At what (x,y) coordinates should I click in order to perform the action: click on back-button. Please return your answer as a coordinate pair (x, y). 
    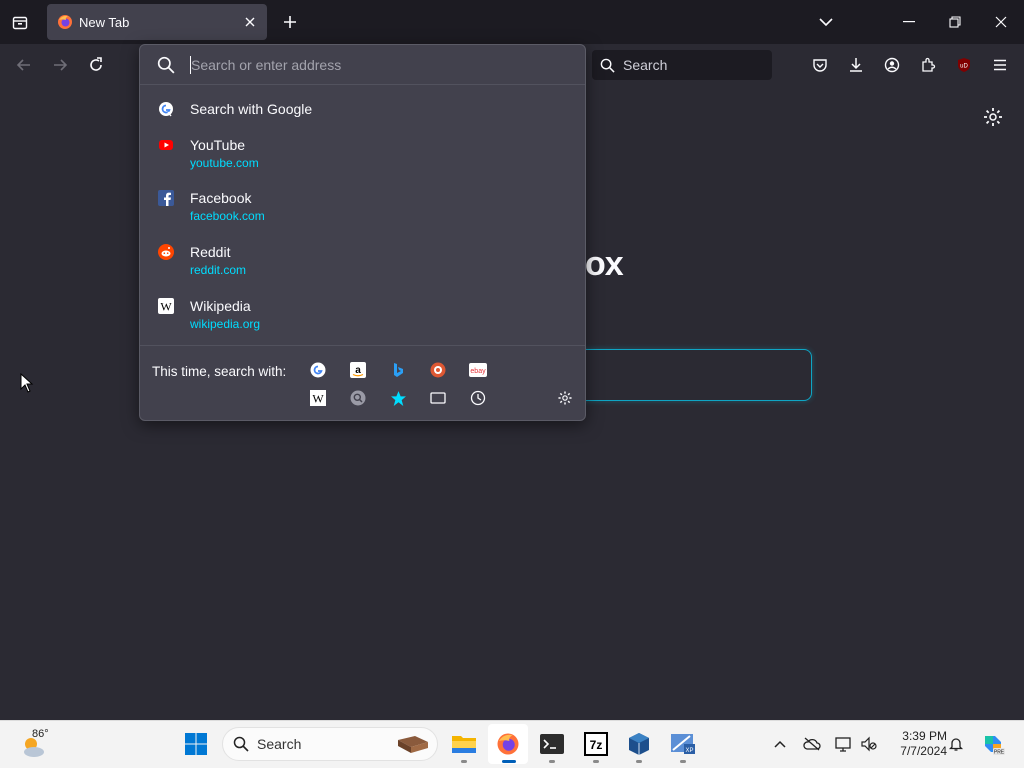
    Looking at the image, I should click on (24, 65).